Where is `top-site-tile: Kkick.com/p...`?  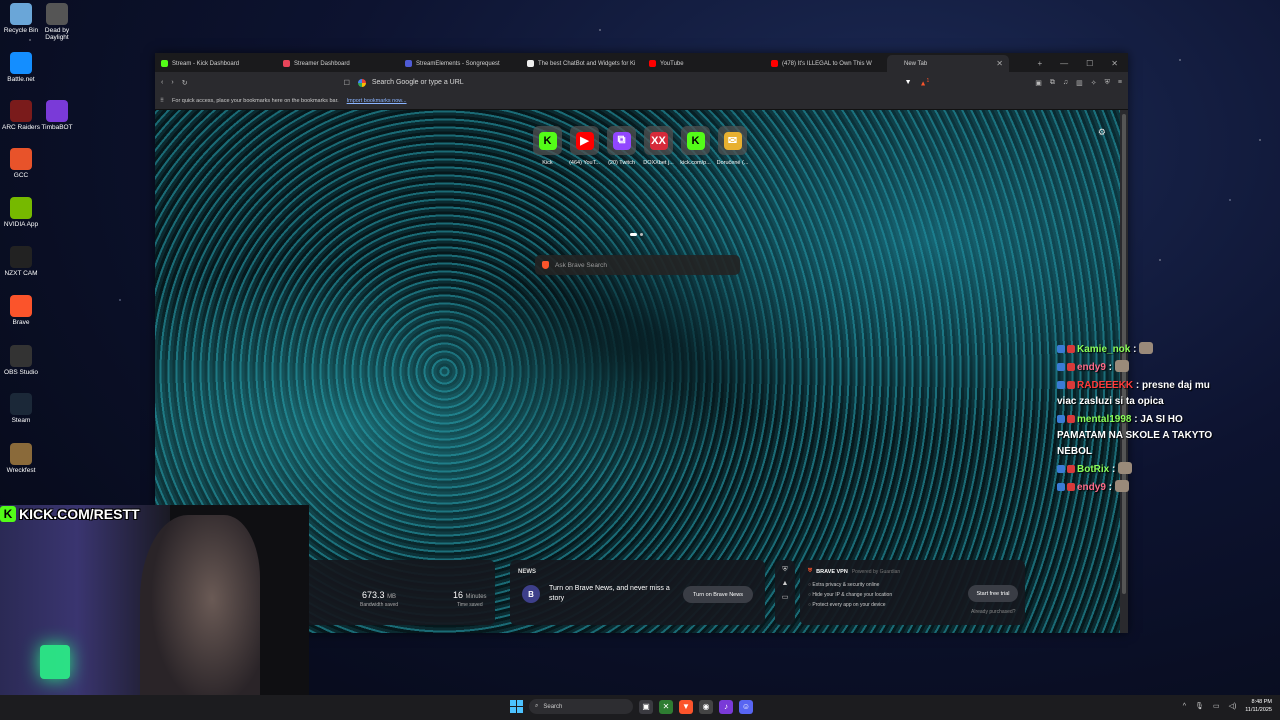 top-site-tile: Kkick.com/p... is located at coordinates (695, 146).